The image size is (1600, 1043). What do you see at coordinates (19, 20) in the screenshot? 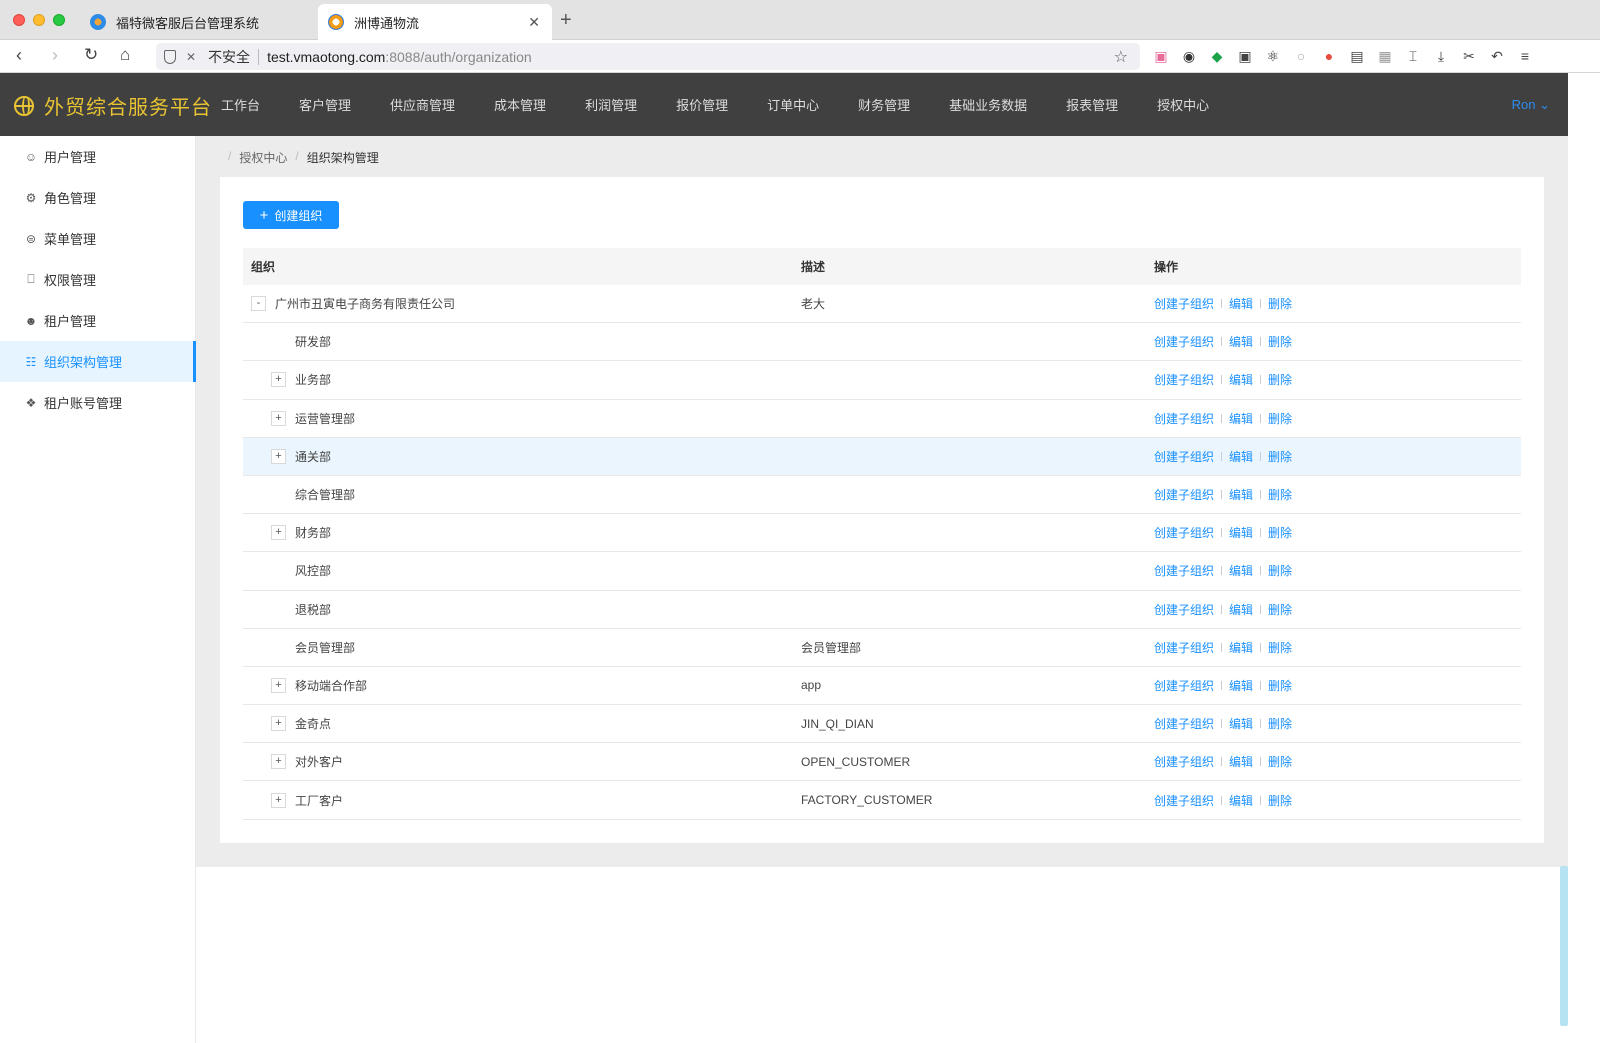
I see `close-window-button` at bounding box center [19, 20].